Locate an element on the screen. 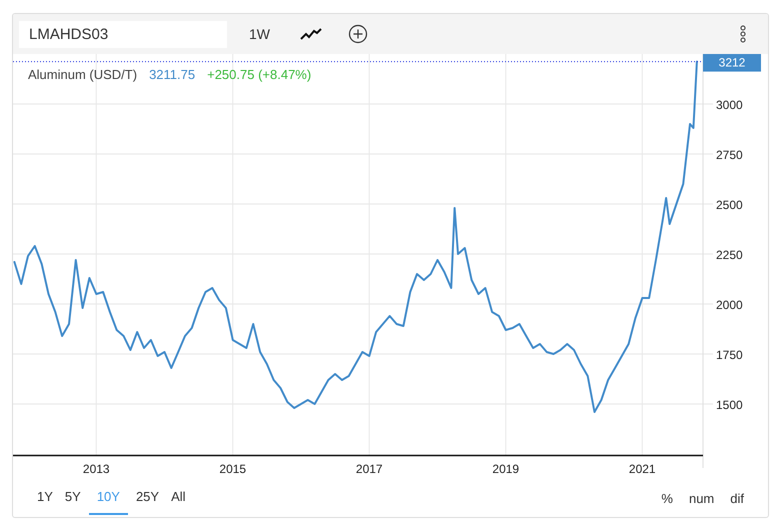 Image resolution: width=775 pixels, height=529 pixels. y-axis-label: 2500 is located at coordinates (729, 205).